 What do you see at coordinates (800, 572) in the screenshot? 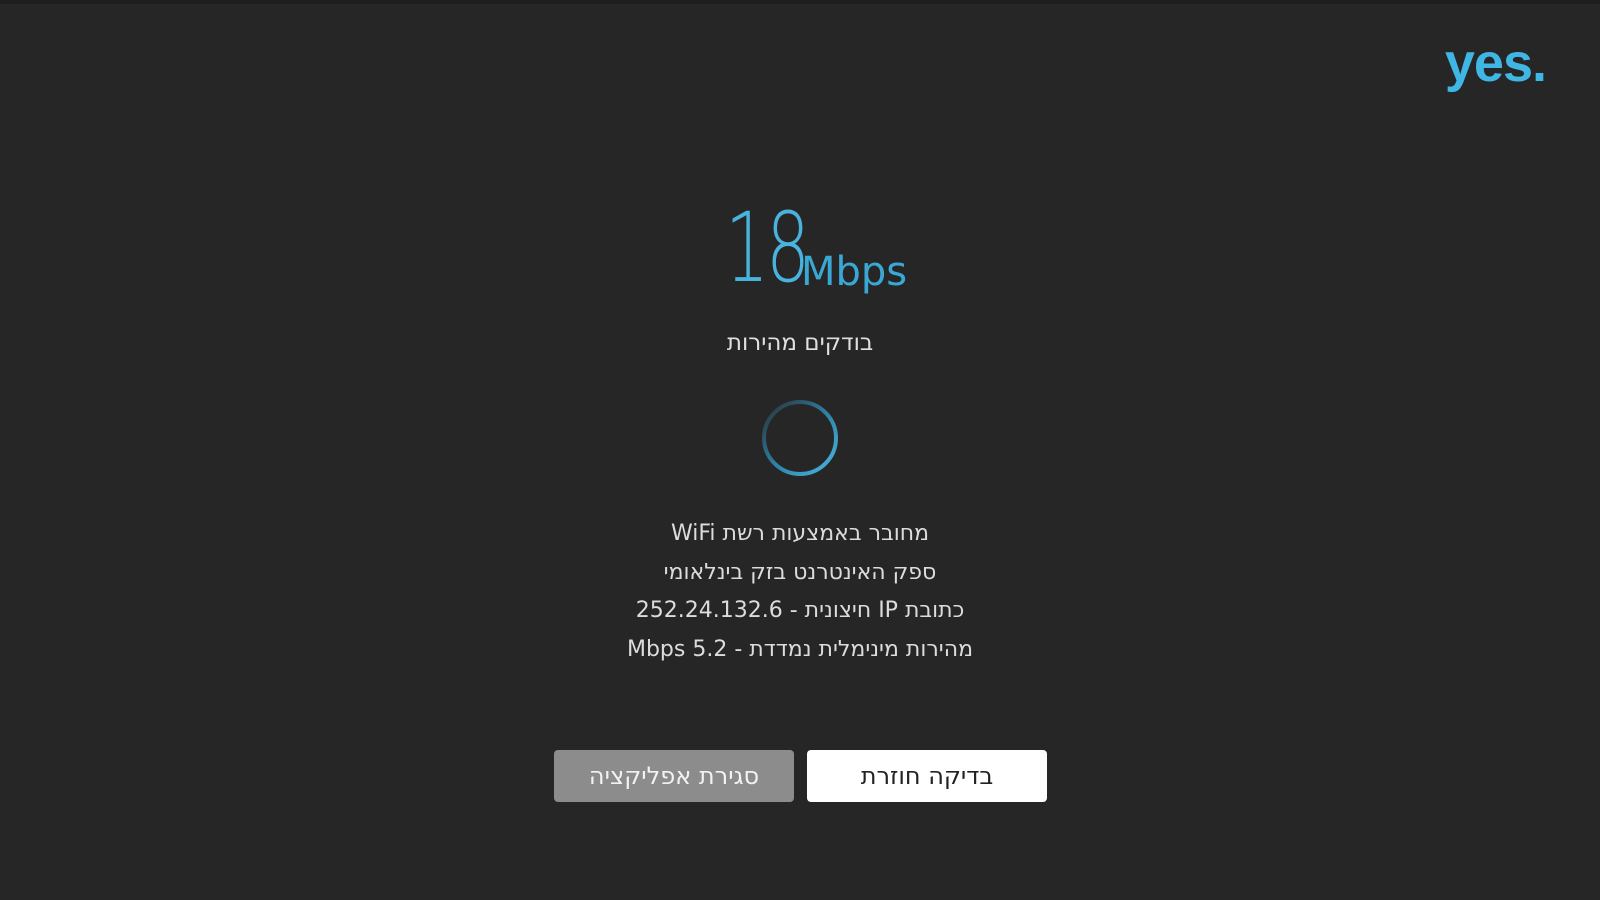
I see `info-line-provider: ספק האינטרנט בזק בינלאומי` at bounding box center [800, 572].